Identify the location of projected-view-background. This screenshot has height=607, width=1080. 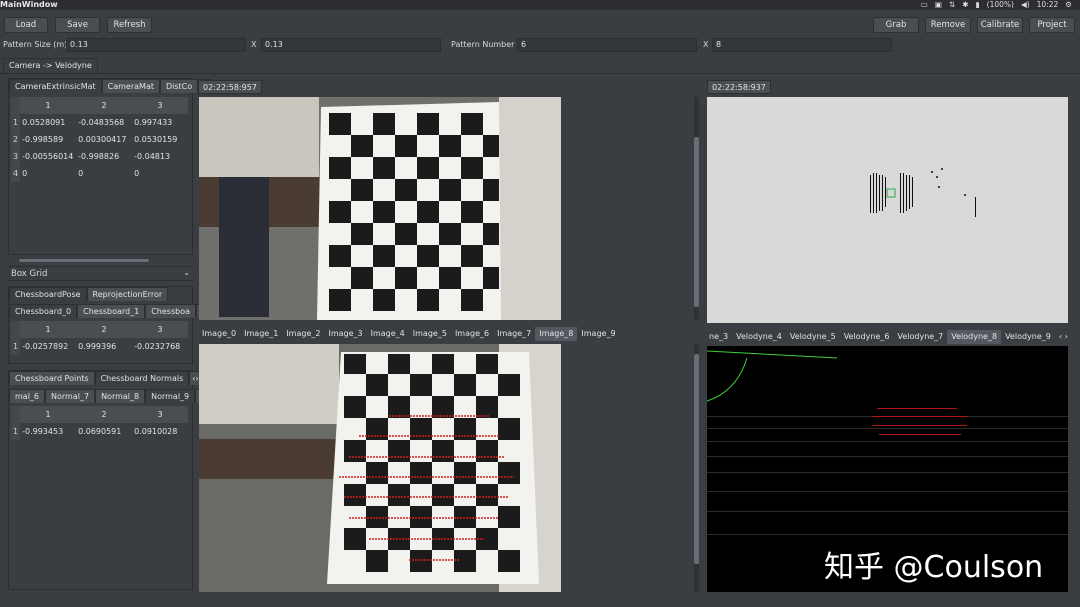
(630, 468).